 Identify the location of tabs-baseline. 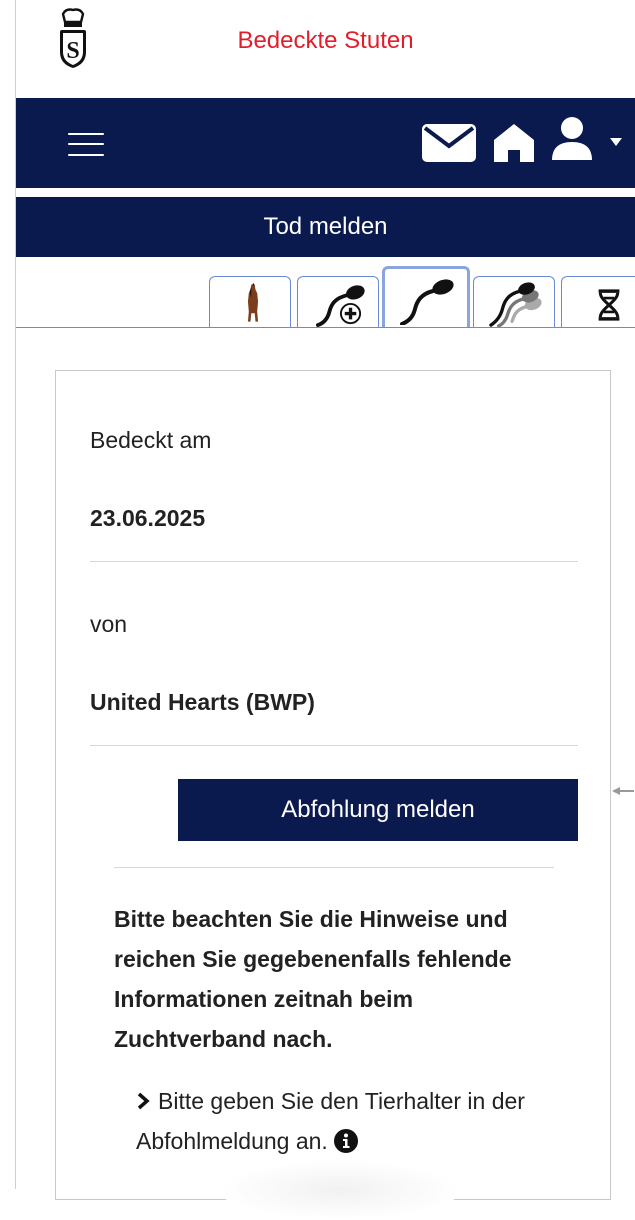
(325, 327).